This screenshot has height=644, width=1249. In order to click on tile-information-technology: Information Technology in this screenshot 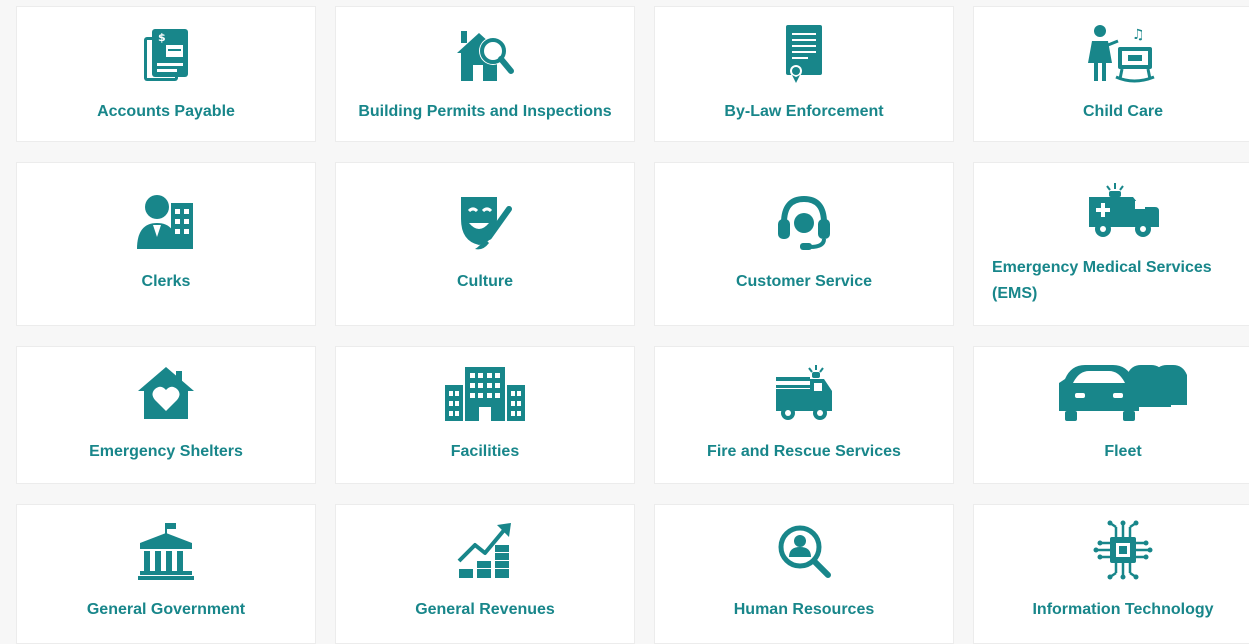, I will do `click(1111, 574)`.